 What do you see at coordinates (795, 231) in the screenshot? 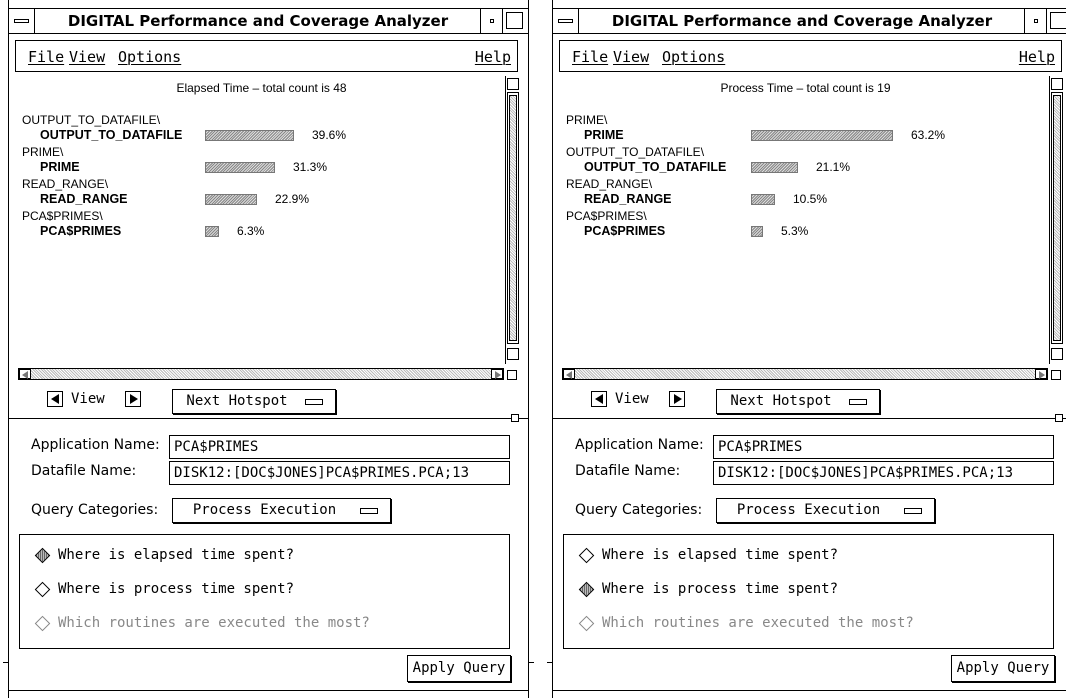
I see `percent-label: 5.3%` at bounding box center [795, 231].